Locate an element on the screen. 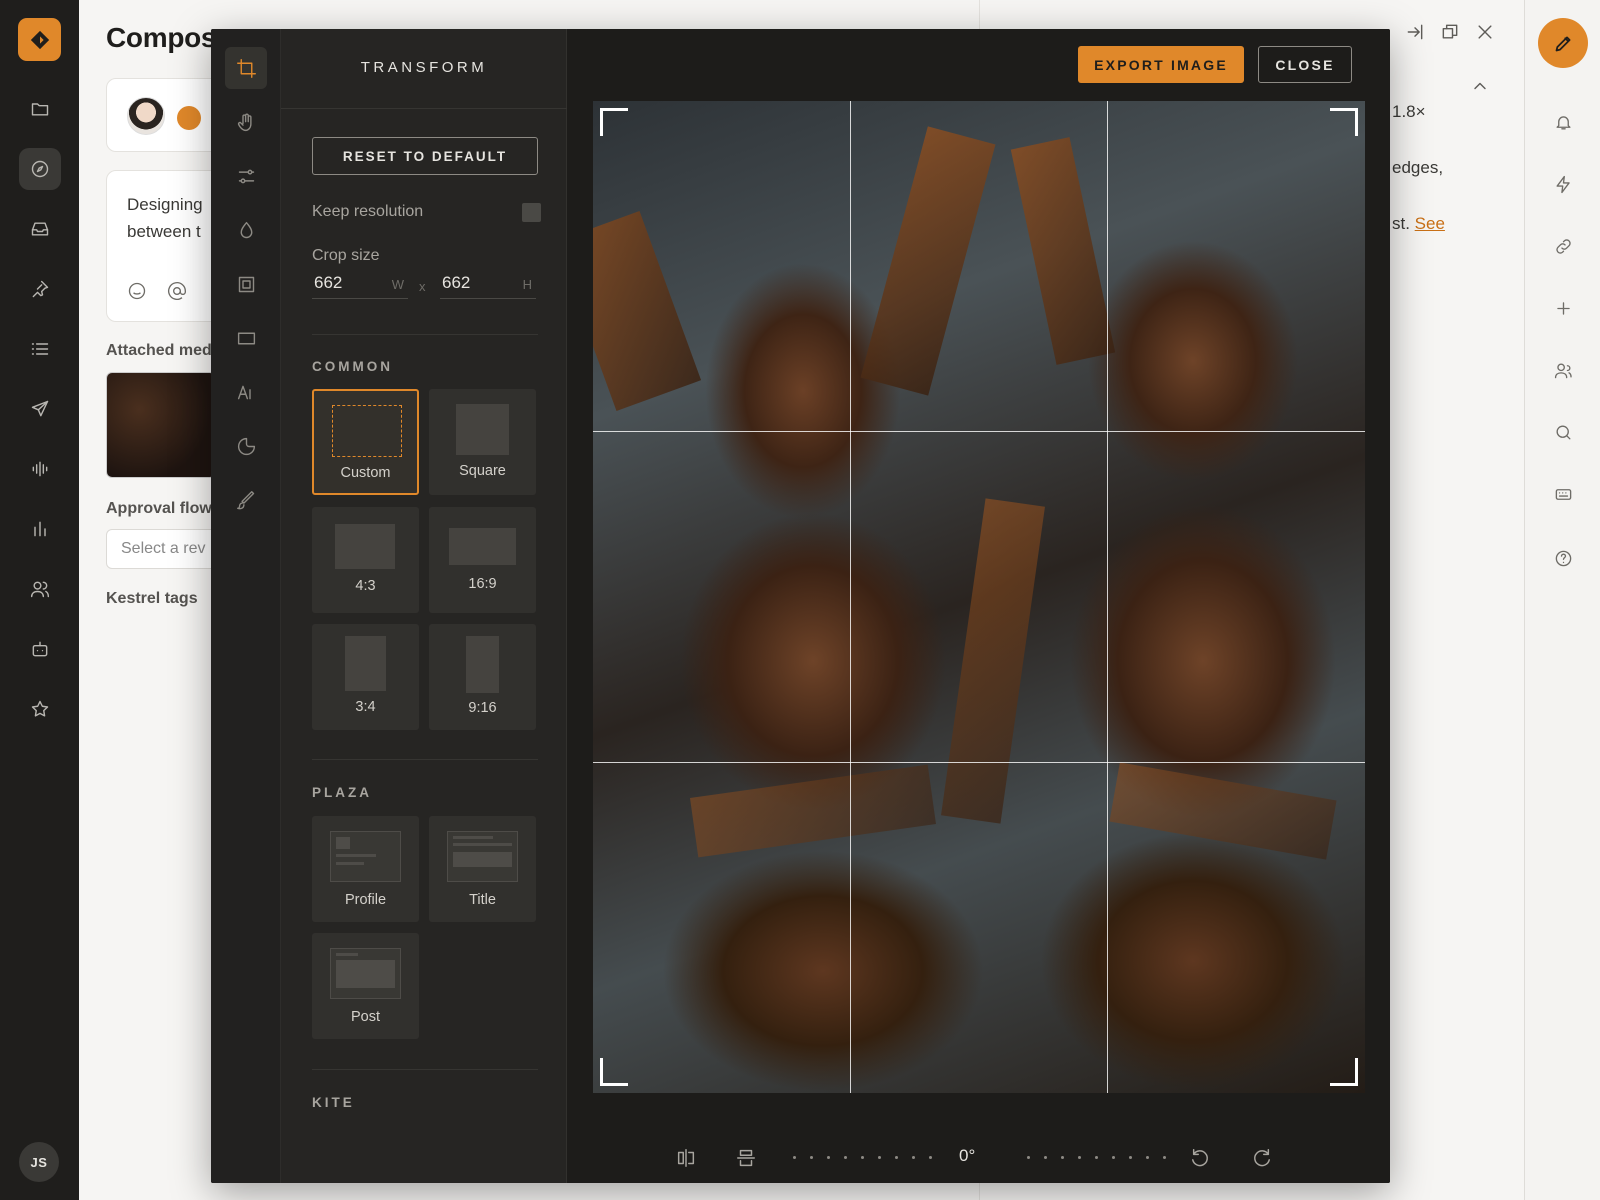 The image size is (1600, 1200). keep-resolution-checkbox is located at coordinates (531, 212).